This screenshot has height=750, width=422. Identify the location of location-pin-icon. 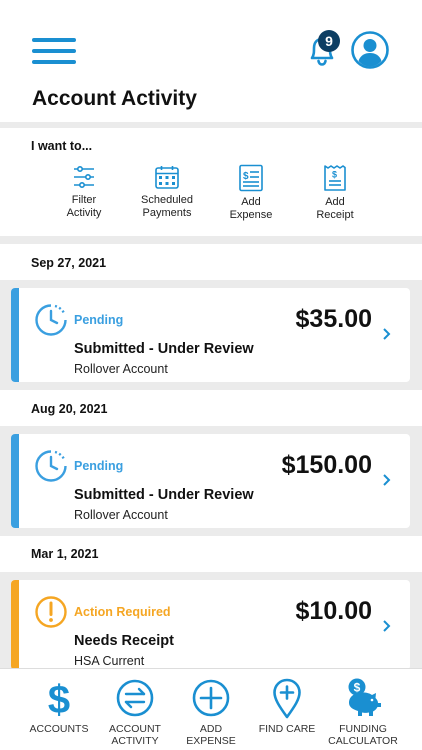
(287, 698).